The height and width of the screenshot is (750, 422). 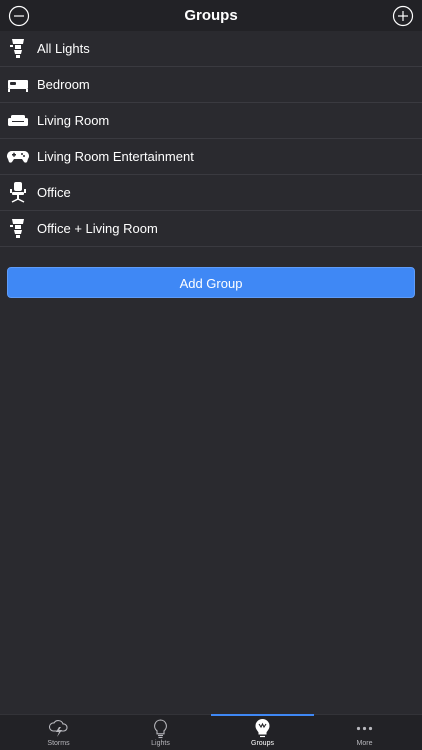 I want to click on group-row-all-lights: All Lights, so click(x=211, y=49).